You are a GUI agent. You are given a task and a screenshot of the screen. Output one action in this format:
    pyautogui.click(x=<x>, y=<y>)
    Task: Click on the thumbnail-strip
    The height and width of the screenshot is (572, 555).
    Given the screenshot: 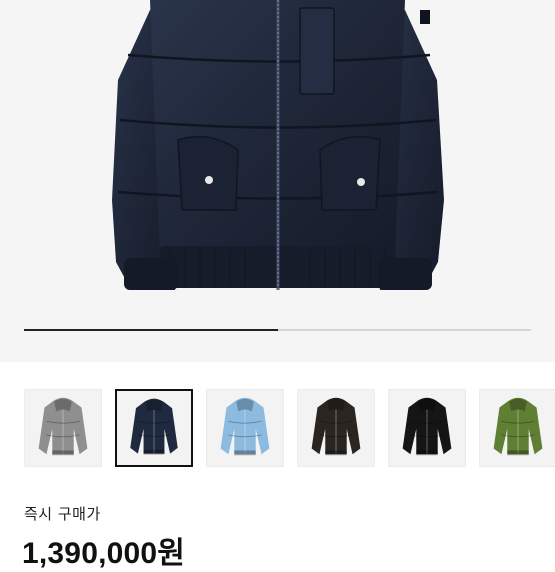 What is the action you would take?
    pyautogui.click(x=277, y=429)
    